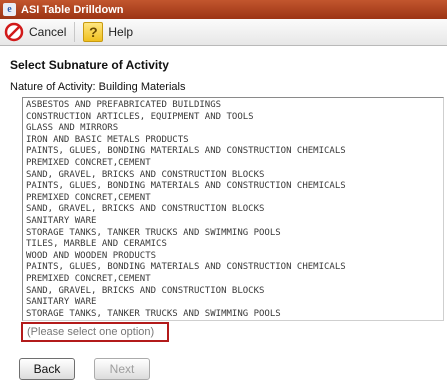 This screenshot has width=447, height=384. Describe the element at coordinates (233, 245) in the screenshot. I see `list-item: TILES, MARBLE AND CERAMICS` at that location.